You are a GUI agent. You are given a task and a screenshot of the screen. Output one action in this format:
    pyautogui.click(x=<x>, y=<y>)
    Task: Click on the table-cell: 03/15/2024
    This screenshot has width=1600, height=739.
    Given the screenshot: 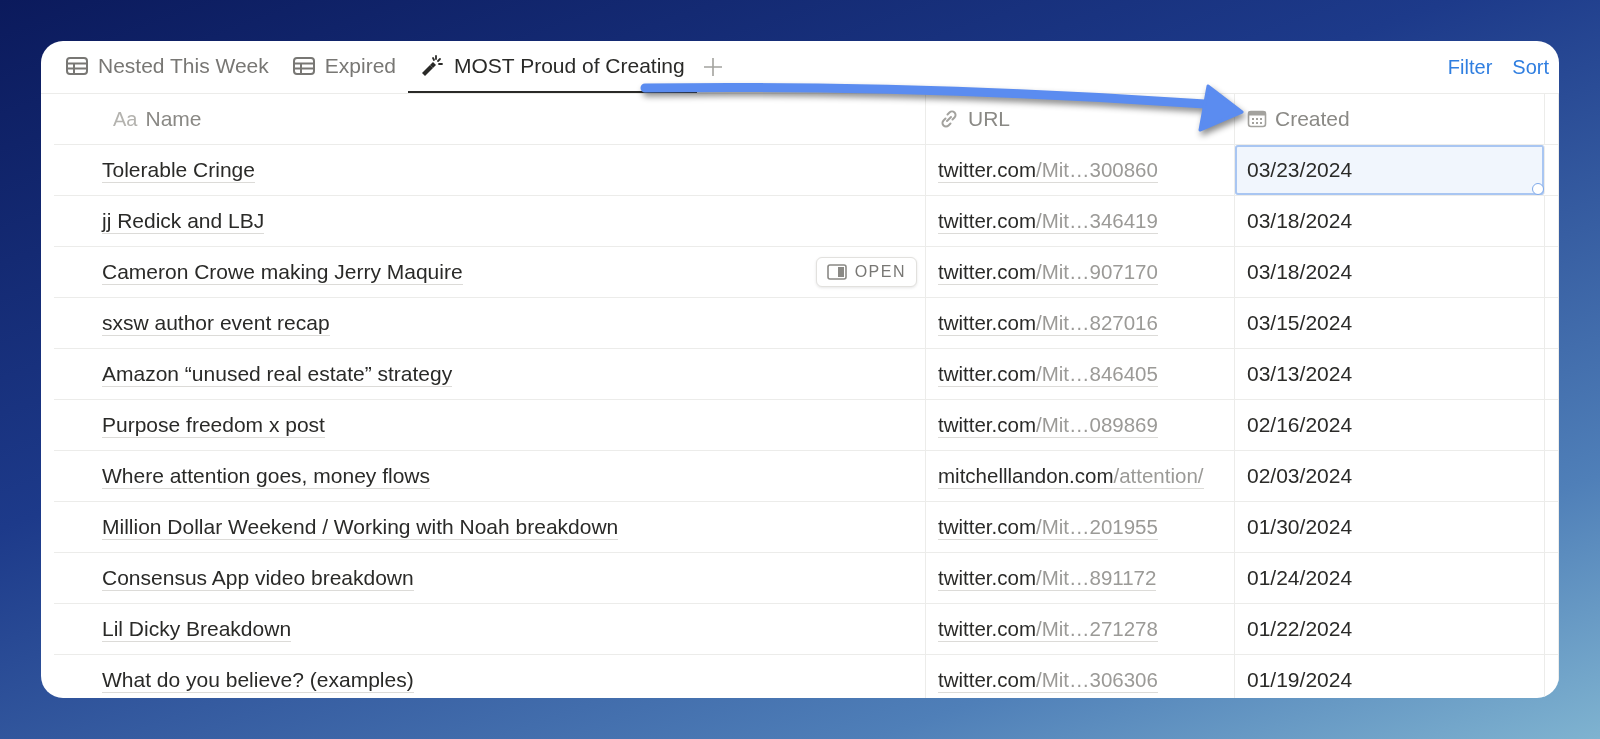 What is the action you would take?
    pyautogui.click(x=1390, y=323)
    